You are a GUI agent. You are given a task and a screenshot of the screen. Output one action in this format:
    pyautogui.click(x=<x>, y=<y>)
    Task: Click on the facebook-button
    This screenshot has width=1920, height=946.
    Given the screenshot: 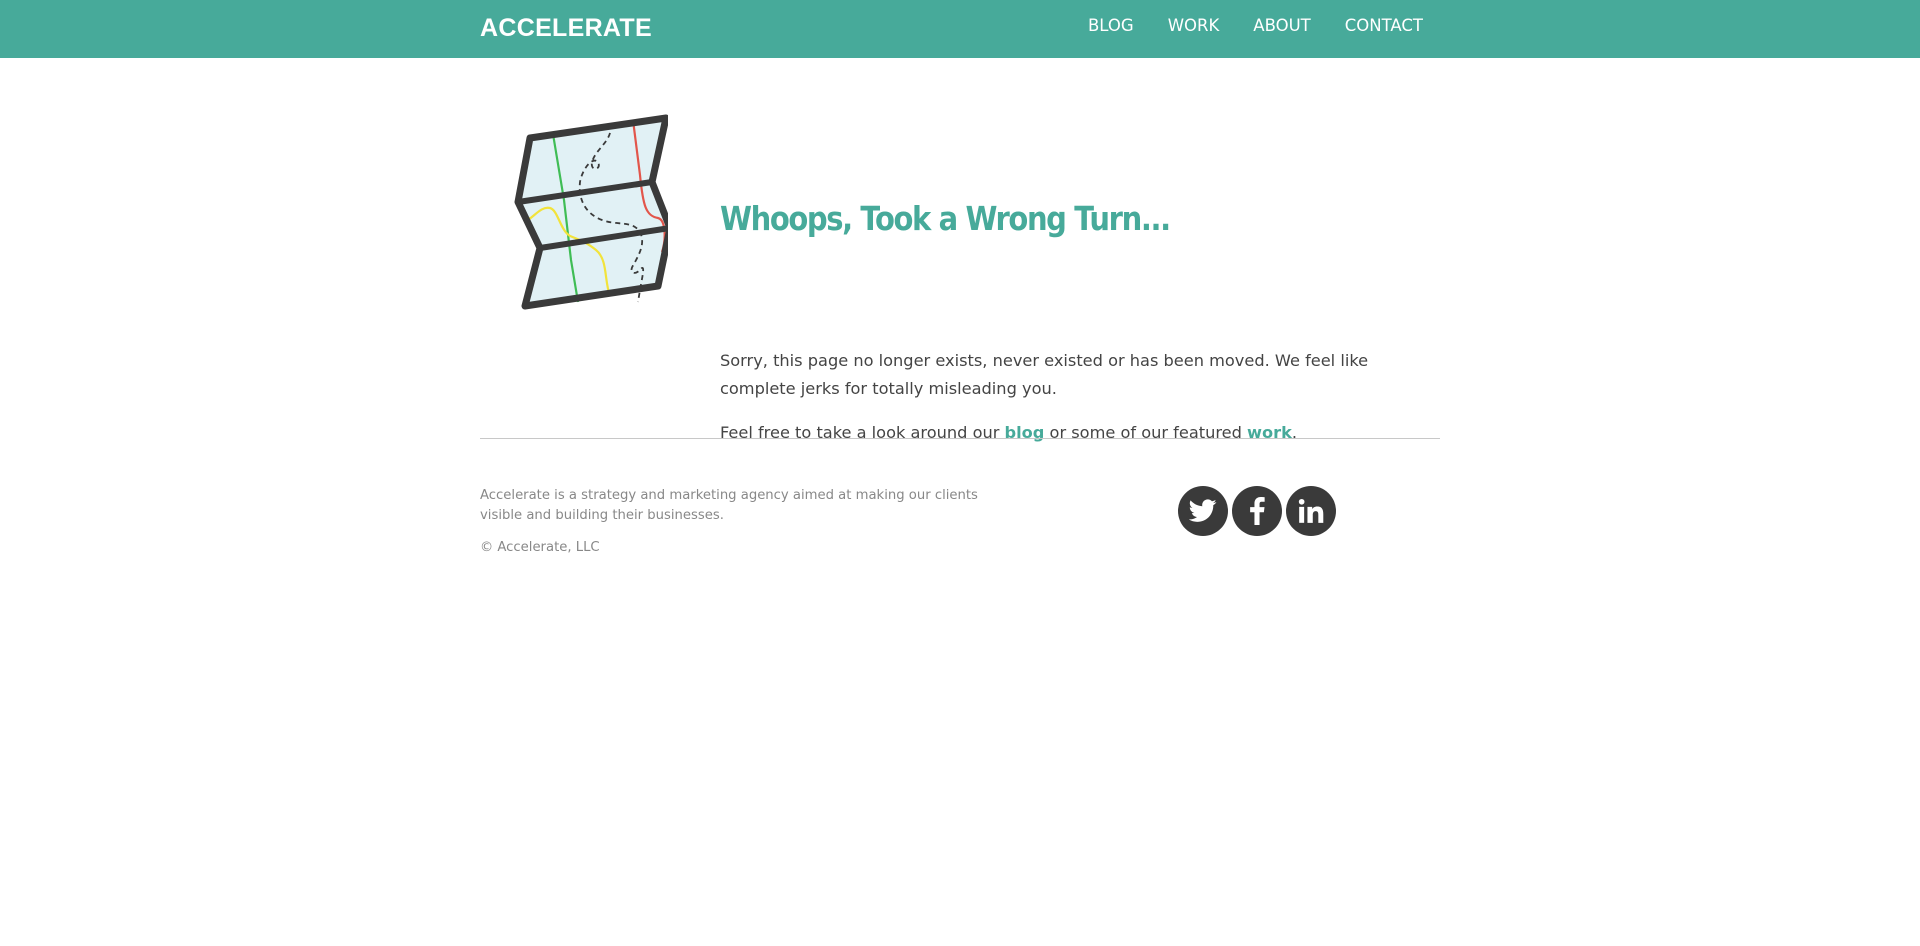 What is the action you would take?
    pyautogui.click(x=1257, y=511)
    